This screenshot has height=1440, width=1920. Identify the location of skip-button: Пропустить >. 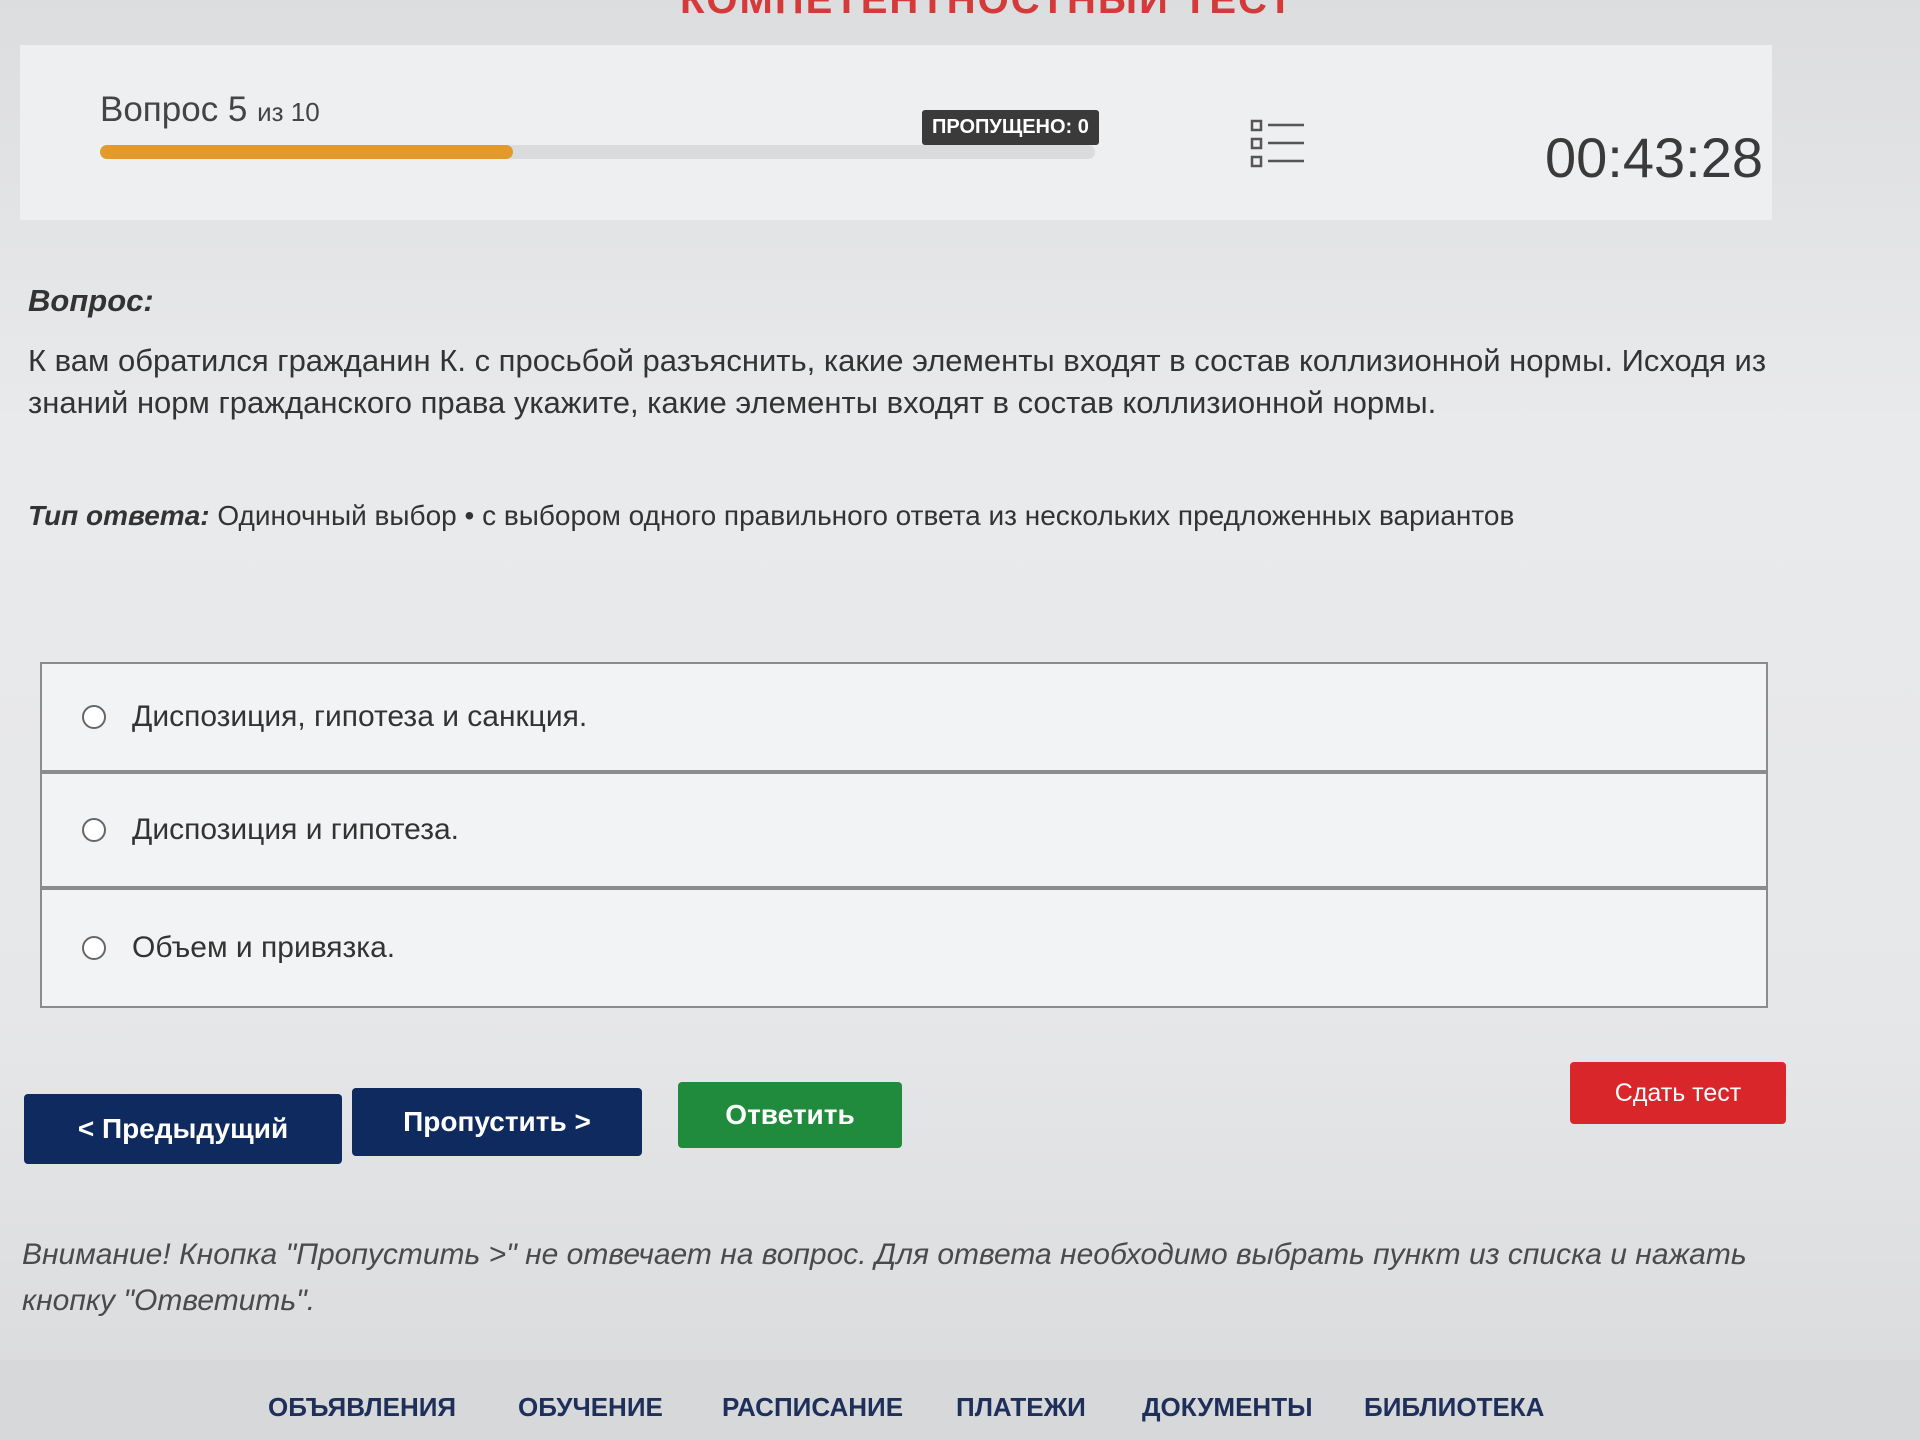
(497, 1122).